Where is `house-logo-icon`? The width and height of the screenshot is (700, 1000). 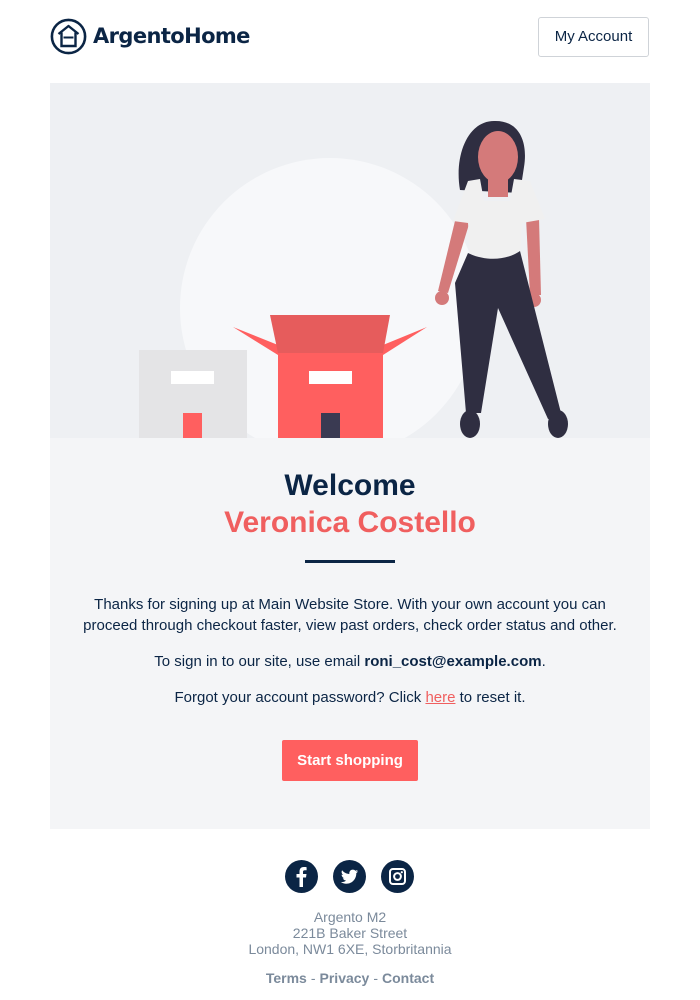
house-logo-icon is located at coordinates (68, 36).